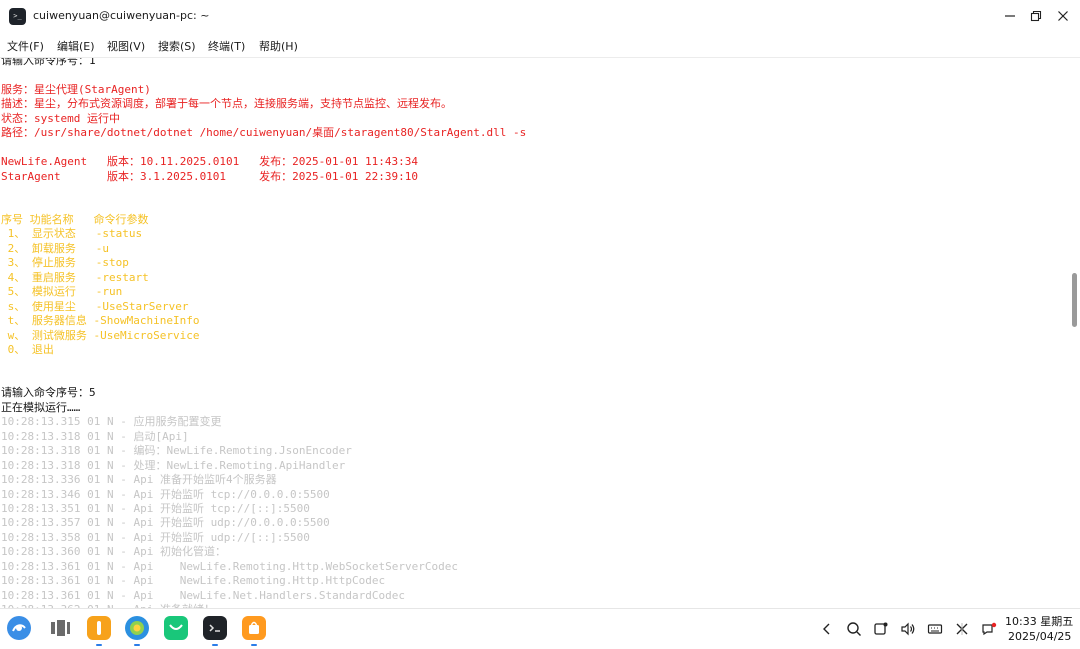  What do you see at coordinates (111, 422) in the screenshot?
I see `terminal-line: 10:28:13.315 01 N - 应用服务配置变更` at bounding box center [111, 422].